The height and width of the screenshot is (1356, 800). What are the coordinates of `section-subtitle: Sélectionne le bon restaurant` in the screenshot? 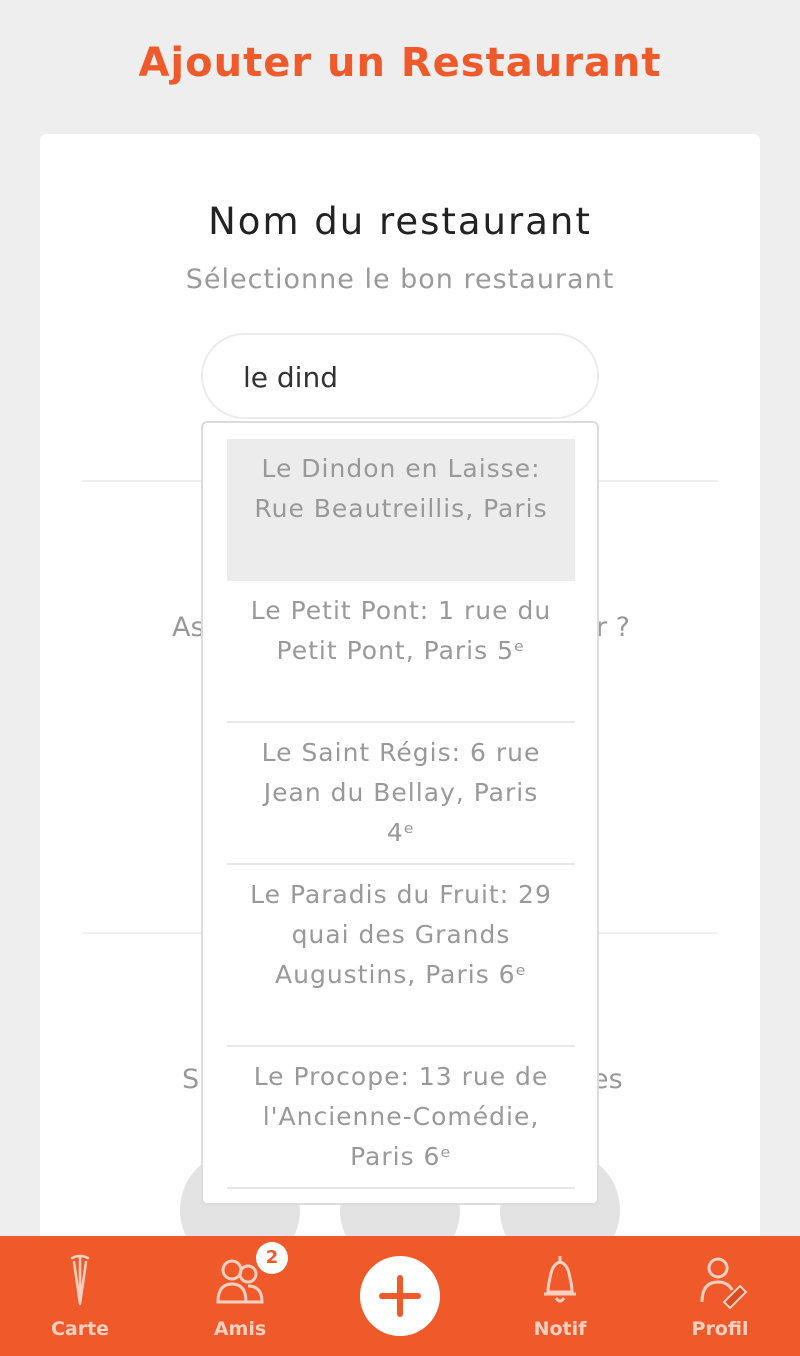 It's located at (400, 279).